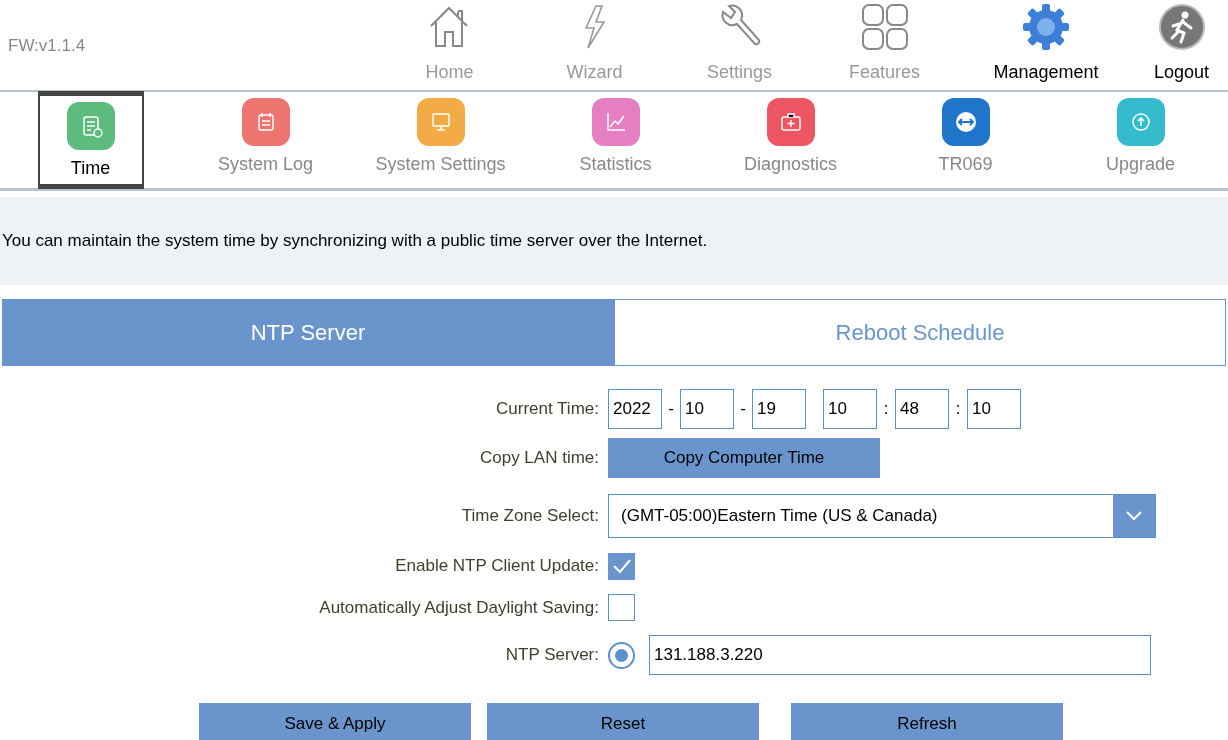 The height and width of the screenshot is (740, 1228). I want to click on subnav-tab: Diagnostics, so click(790, 140).